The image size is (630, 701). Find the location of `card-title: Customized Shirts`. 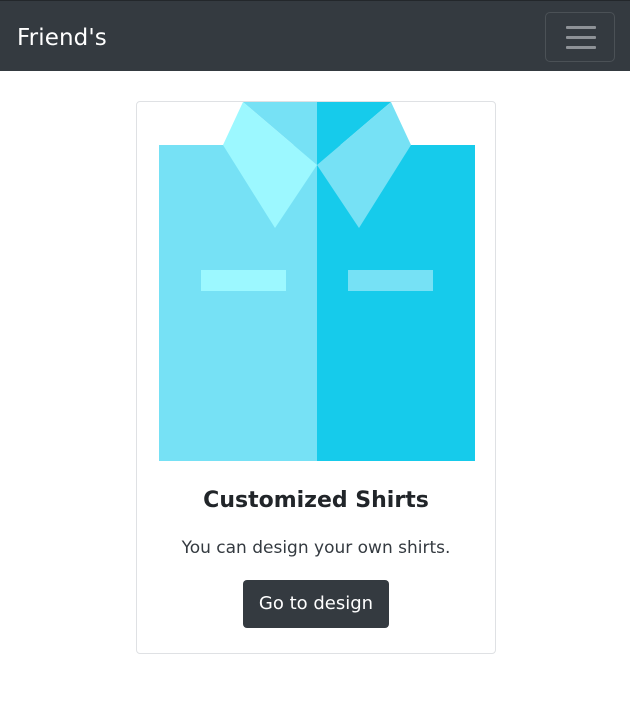

card-title: Customized Shirts is located at coordinates (316, 500).